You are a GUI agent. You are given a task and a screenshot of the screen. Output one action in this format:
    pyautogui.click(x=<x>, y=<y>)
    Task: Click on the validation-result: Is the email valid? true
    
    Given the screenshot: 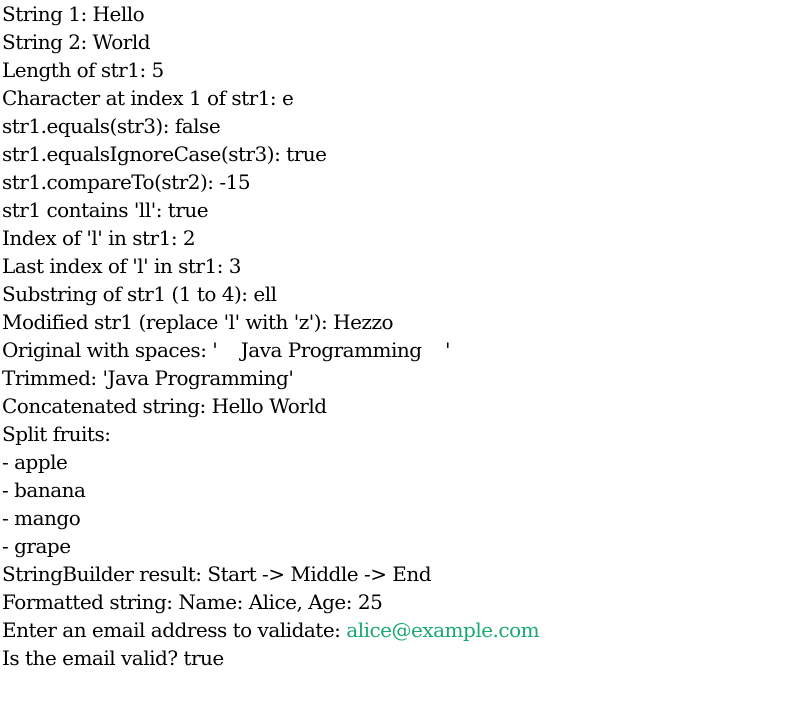 What is the action you would take?
    pyautogui.click(x=113, y=658)
    